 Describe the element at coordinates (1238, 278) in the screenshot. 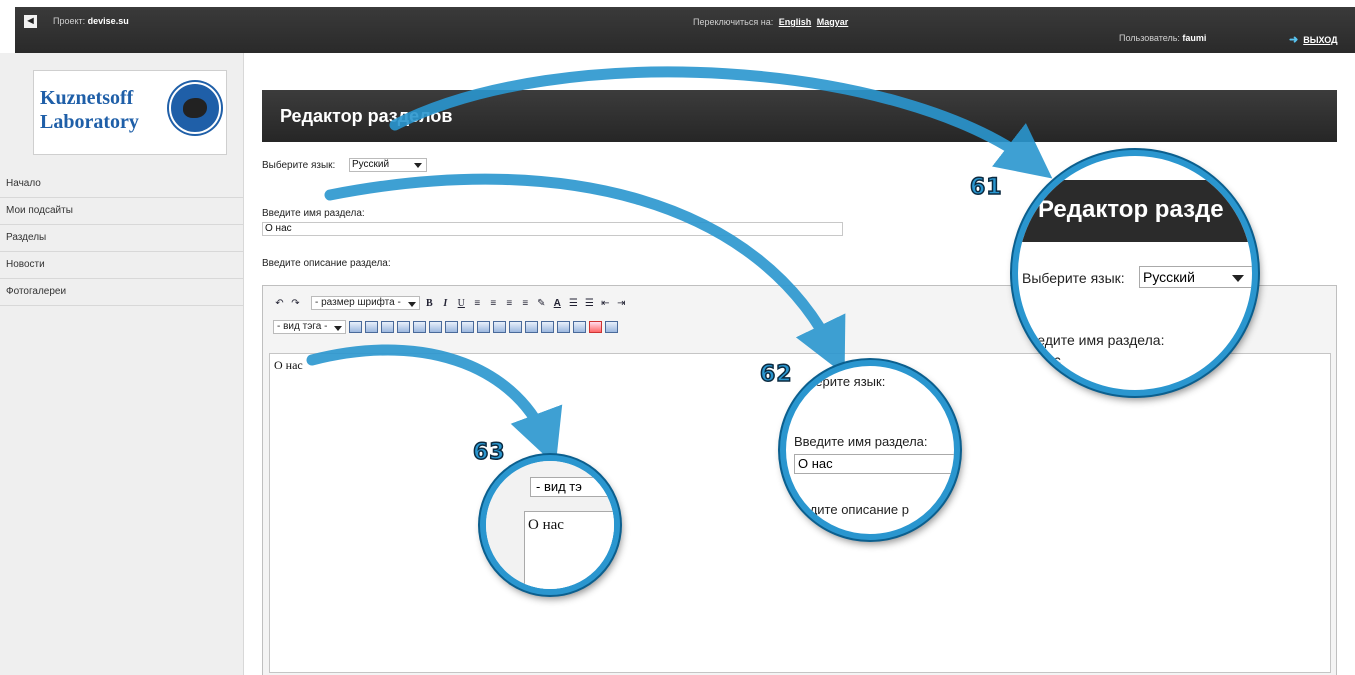

I see `zoom61-chevron-down-icon` at that location.